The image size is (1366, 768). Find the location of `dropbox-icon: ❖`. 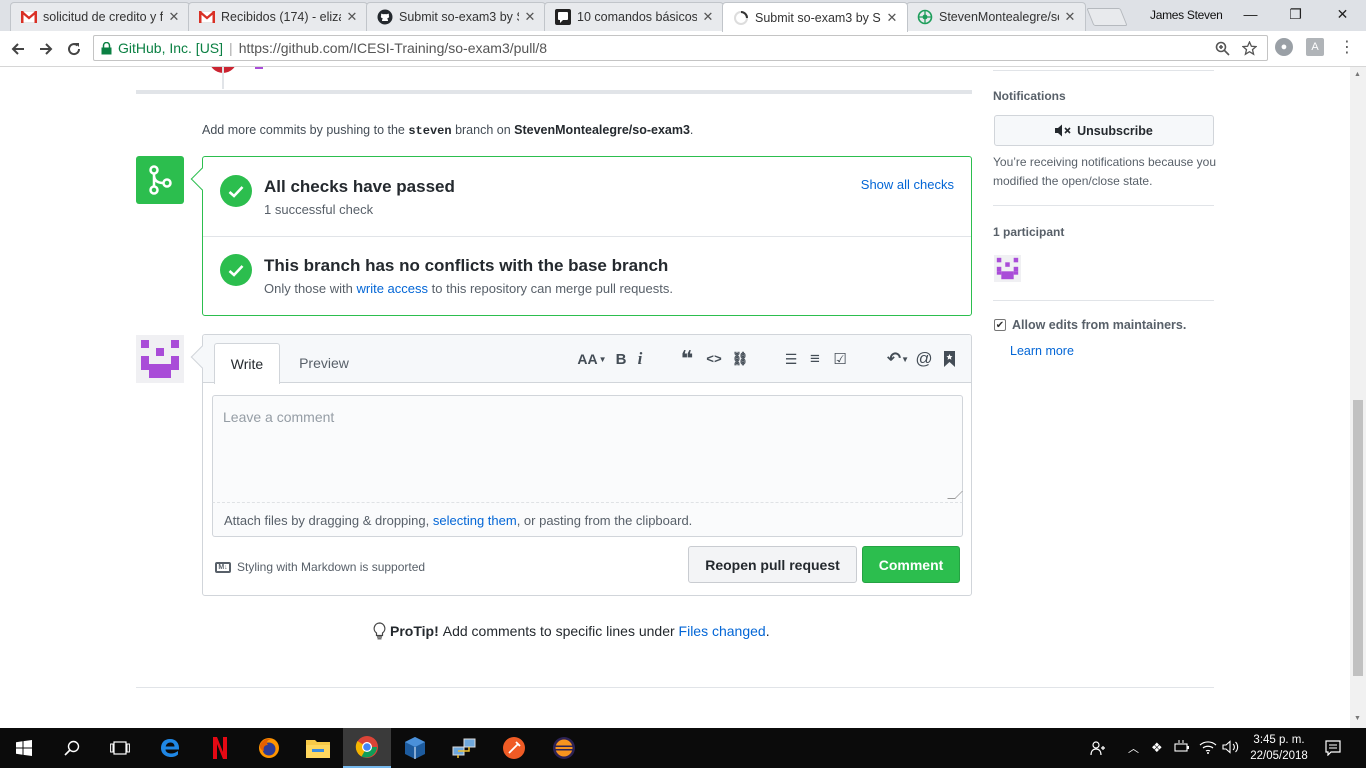

dropbox-icon: ❖ is located at coordinates (1157, 748).